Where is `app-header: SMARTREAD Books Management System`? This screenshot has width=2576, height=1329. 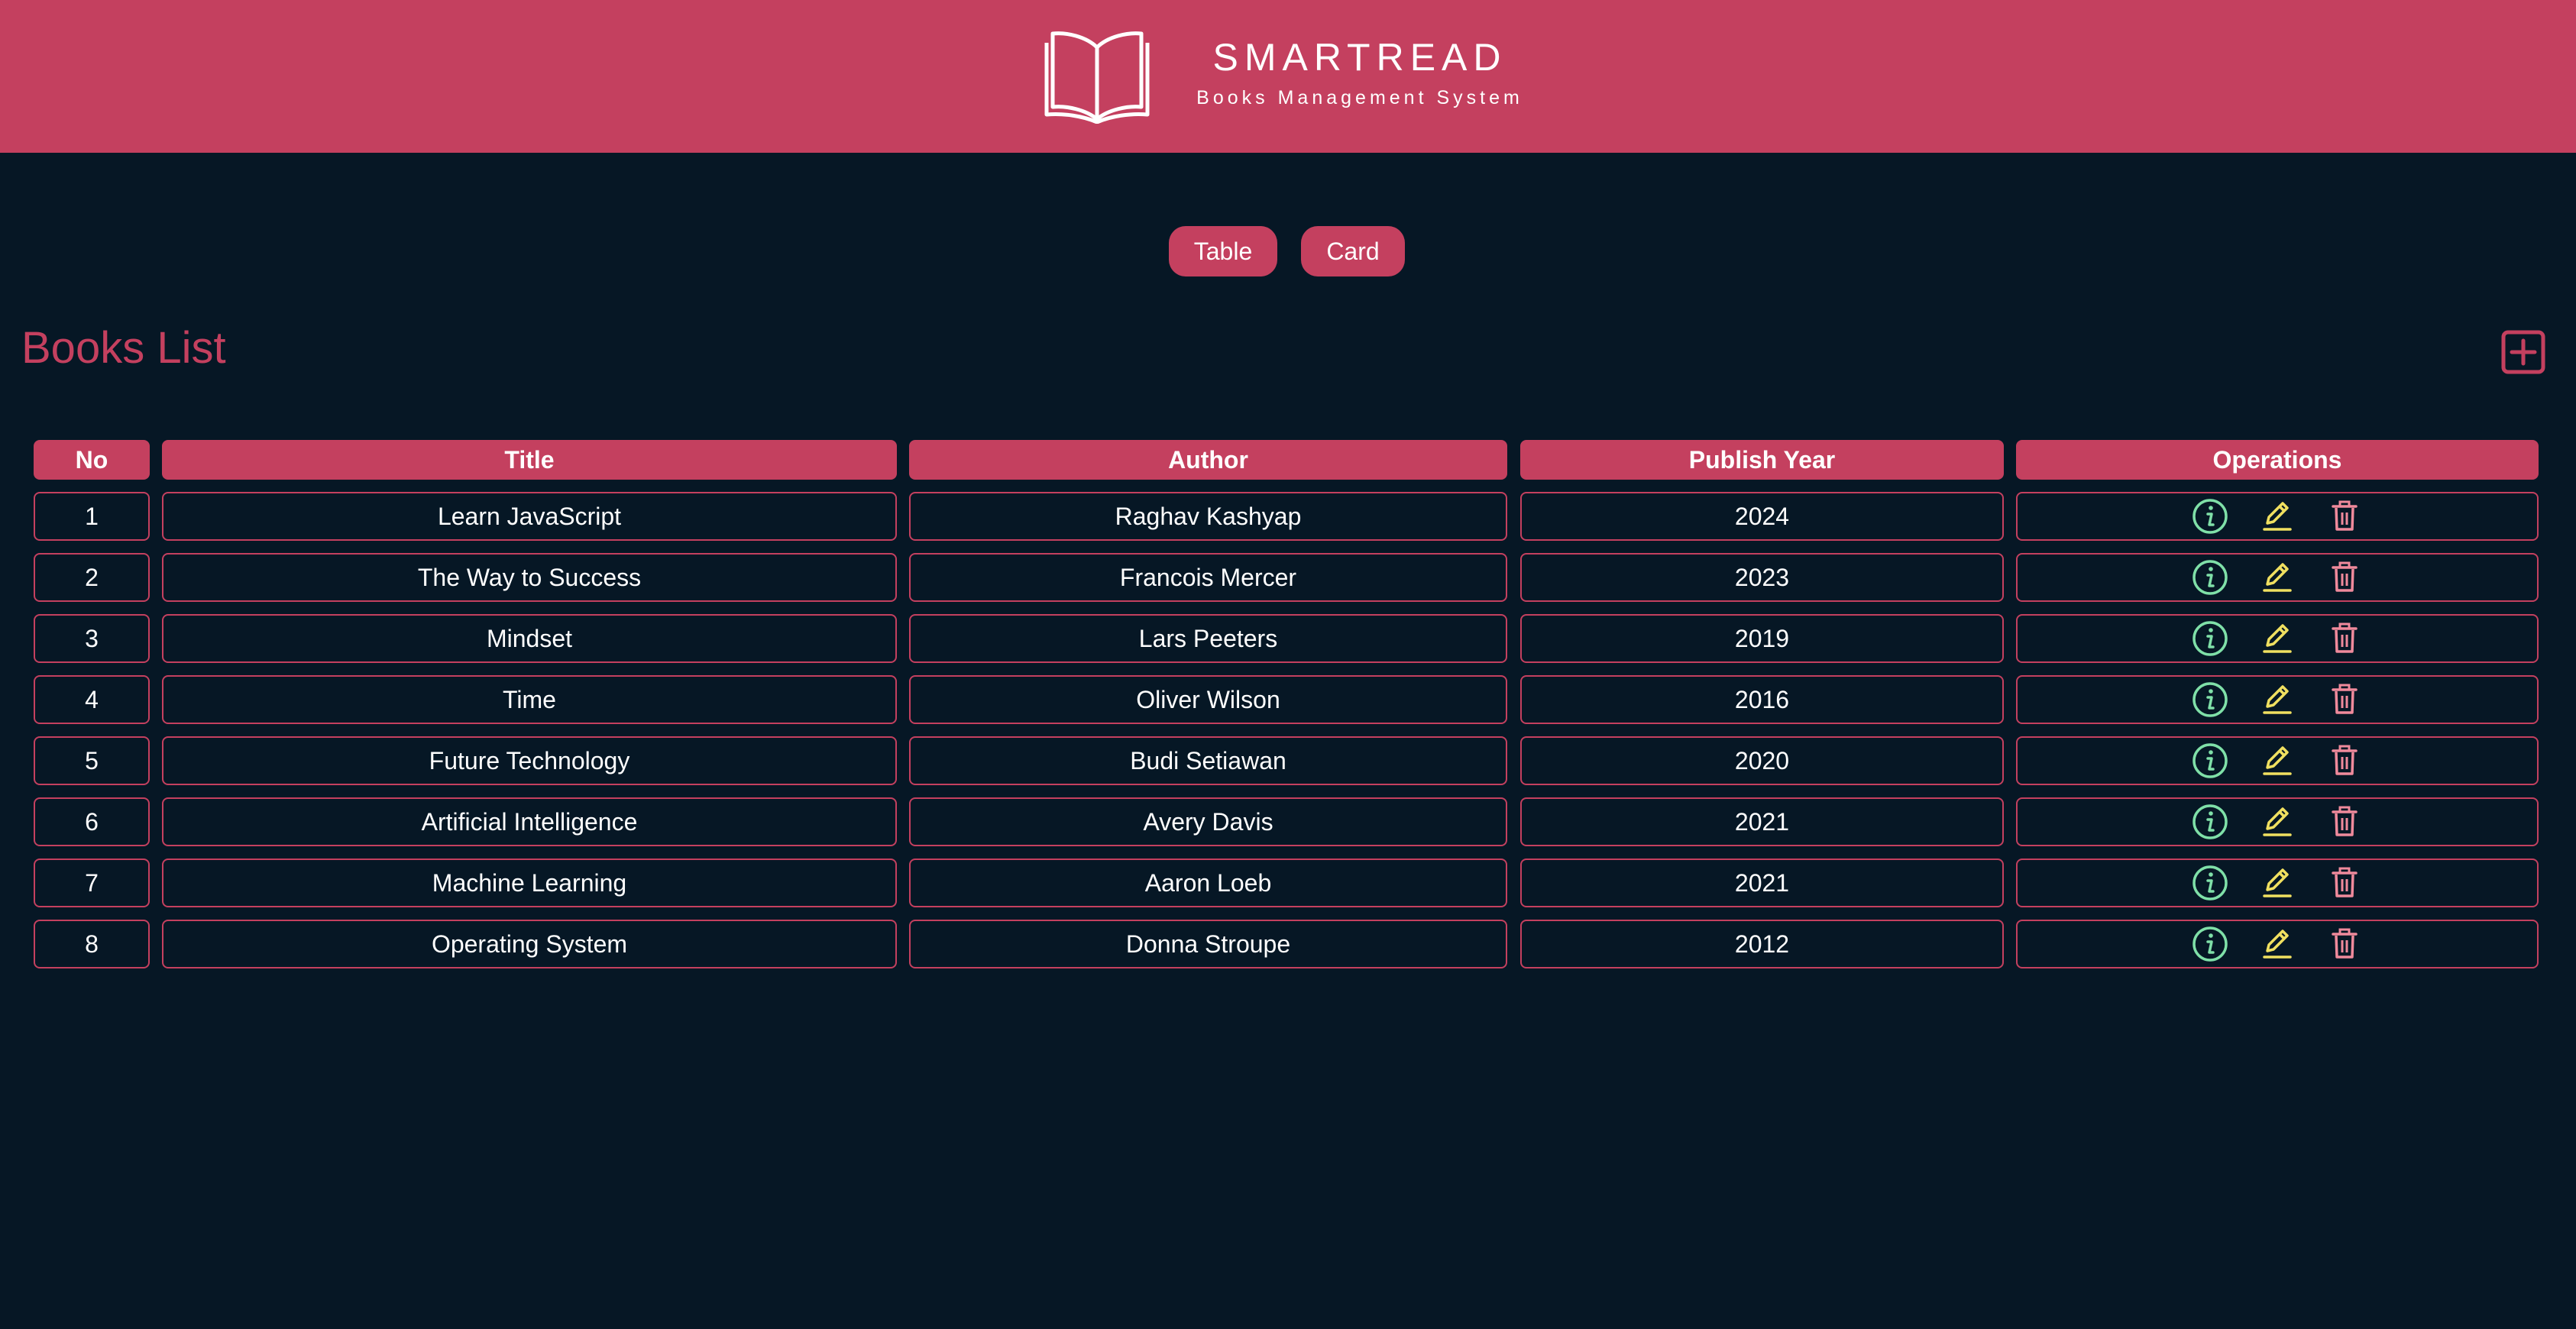 app-header: SMARTREAD Books Management System is located at coordinates (1288, 76).